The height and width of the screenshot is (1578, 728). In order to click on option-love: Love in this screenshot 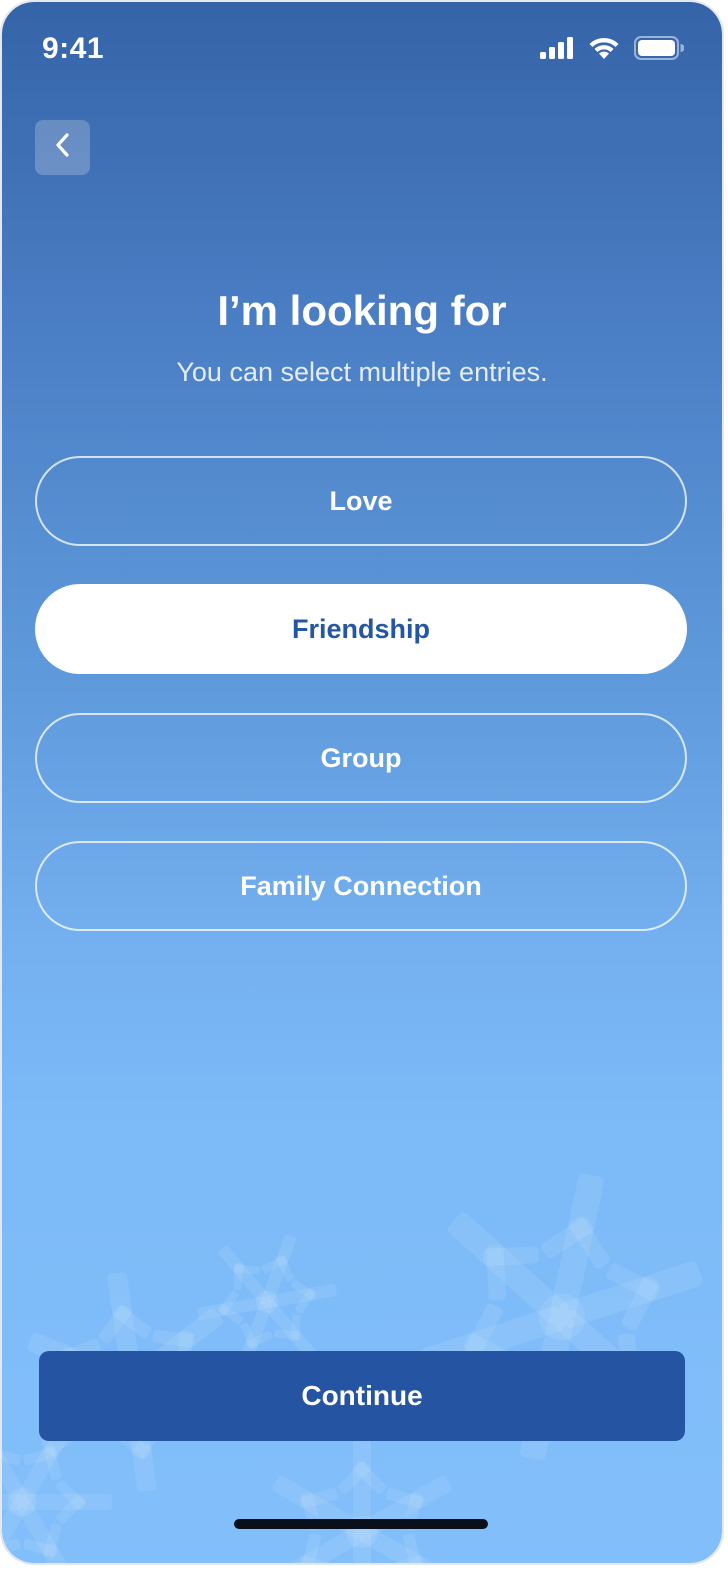, I will do `click(361, 501)`.